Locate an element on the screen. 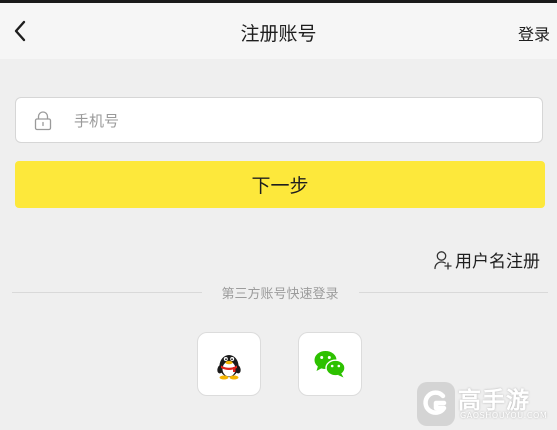  nav-header: 注册账号 登录 is located at coordinates (278, 31).